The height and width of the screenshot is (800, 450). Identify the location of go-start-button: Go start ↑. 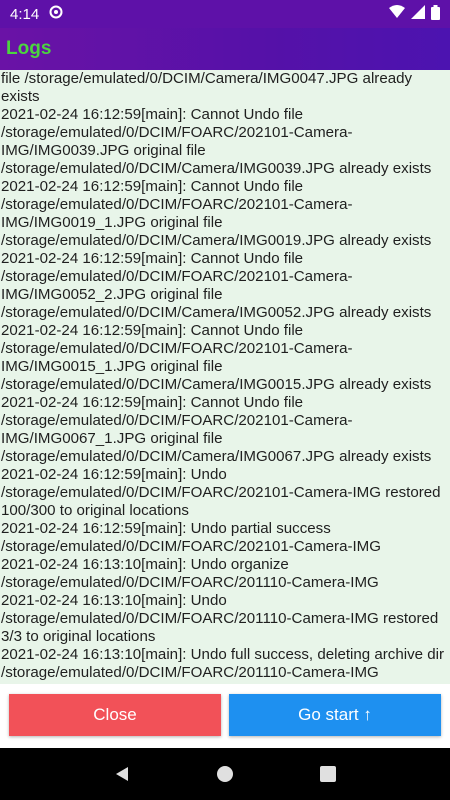
(335, 715).